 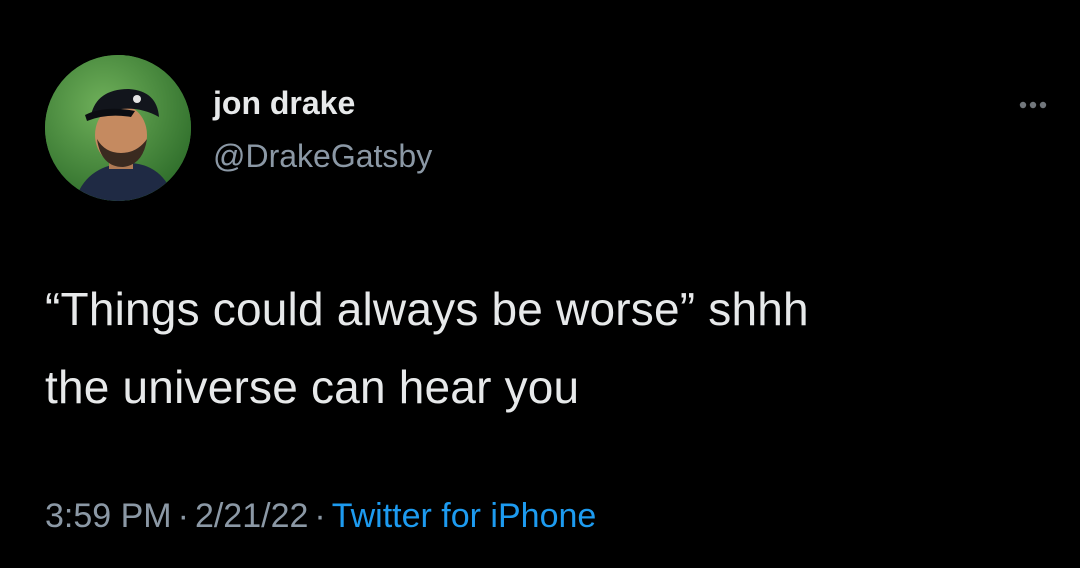 What do you see at coordinates (284, 103) in the screenshot?
I see `author-name: jon drake` at bounding box center [284, 103].